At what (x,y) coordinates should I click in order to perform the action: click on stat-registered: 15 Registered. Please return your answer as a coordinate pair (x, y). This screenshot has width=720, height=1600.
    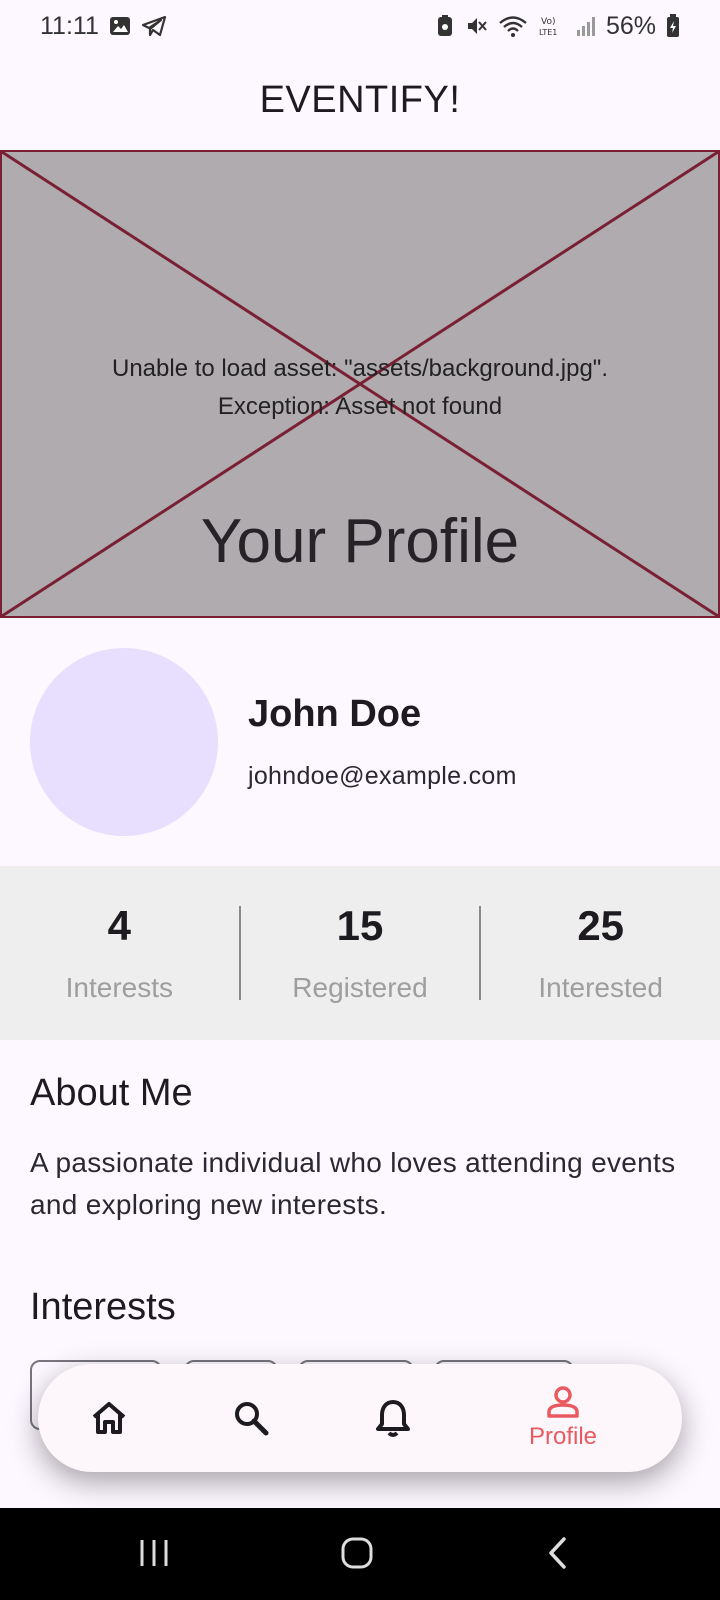
    Looking at the image, I should click on (360, 953).